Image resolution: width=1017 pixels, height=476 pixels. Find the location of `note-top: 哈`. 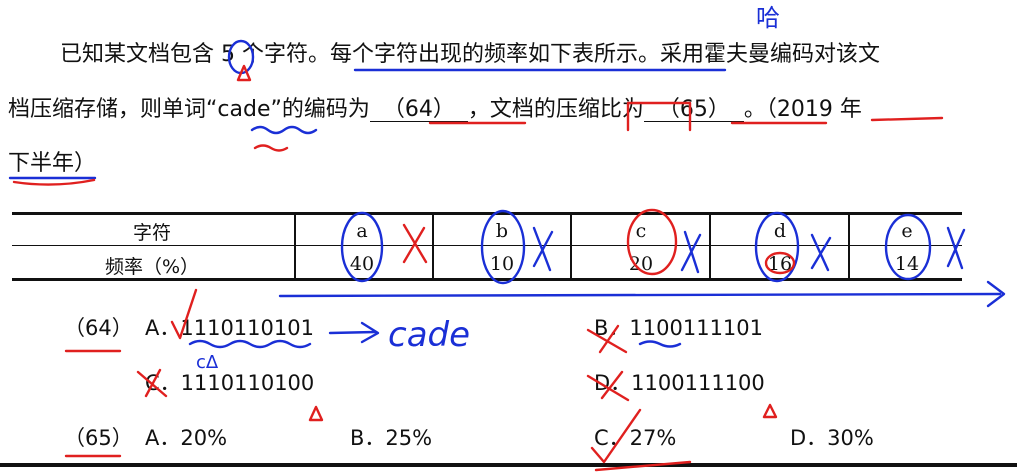

note-top: 哈 is located at coordinates (768, 18).